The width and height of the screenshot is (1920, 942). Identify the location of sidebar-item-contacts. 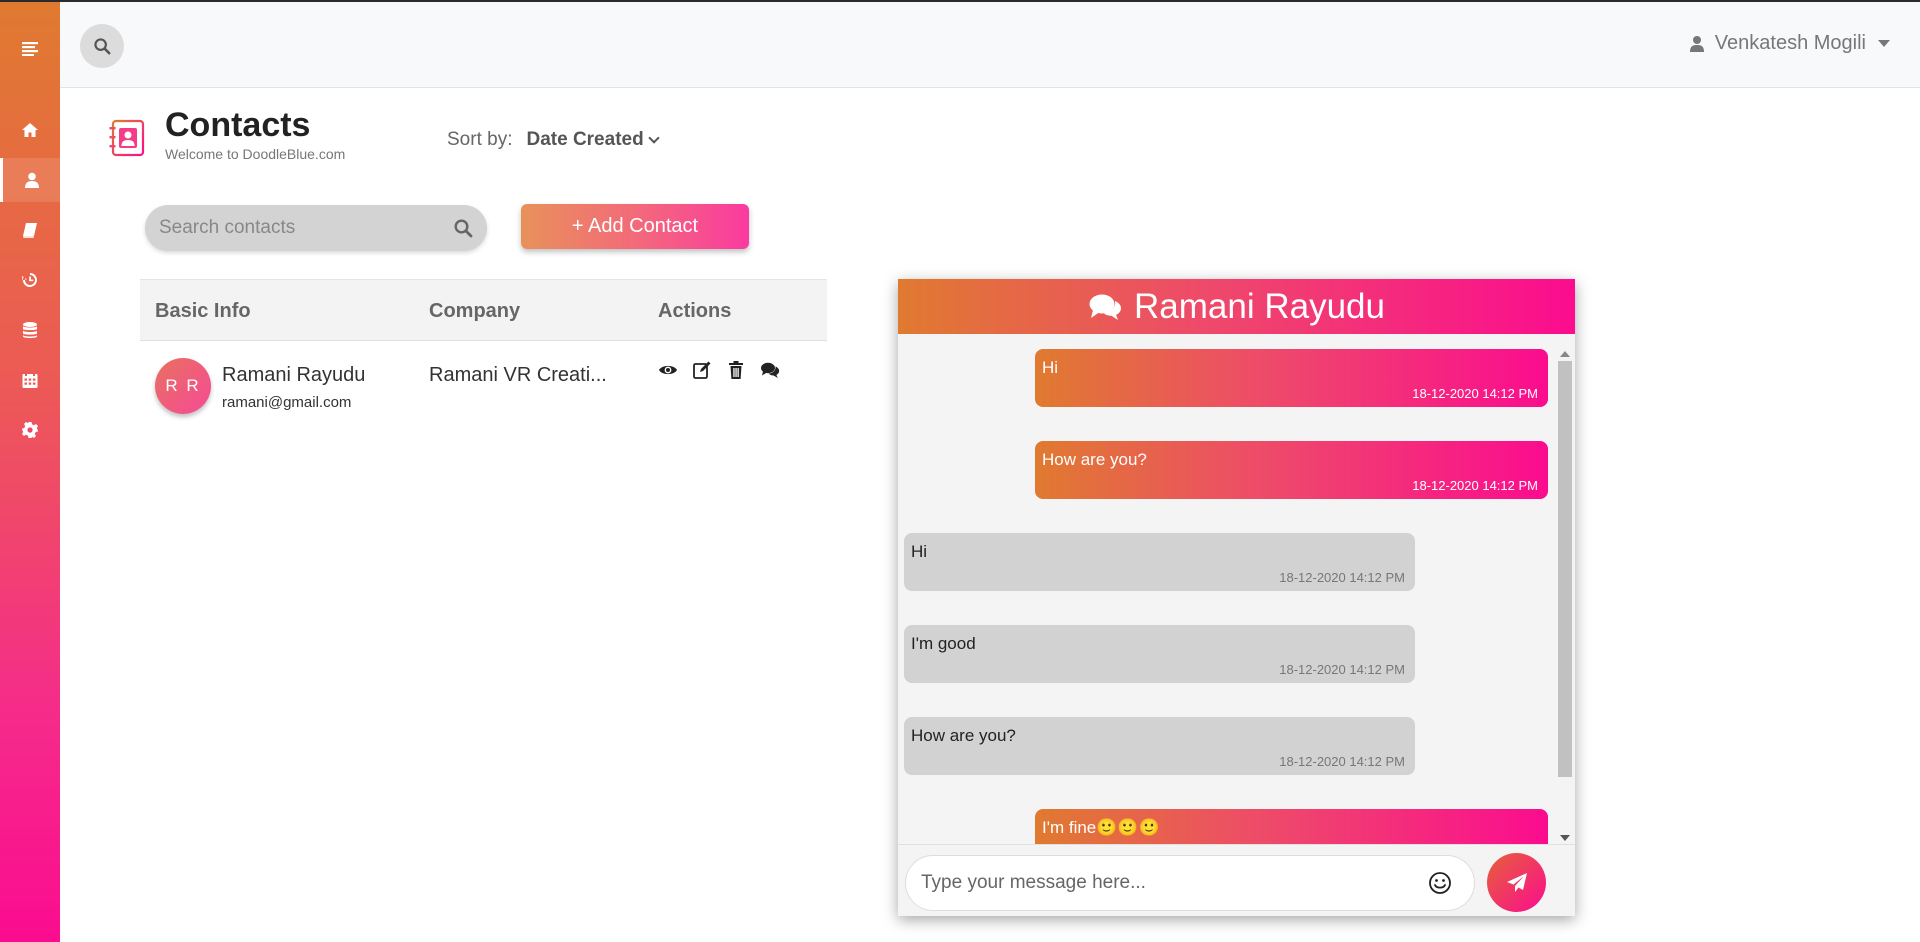
(30, 180).